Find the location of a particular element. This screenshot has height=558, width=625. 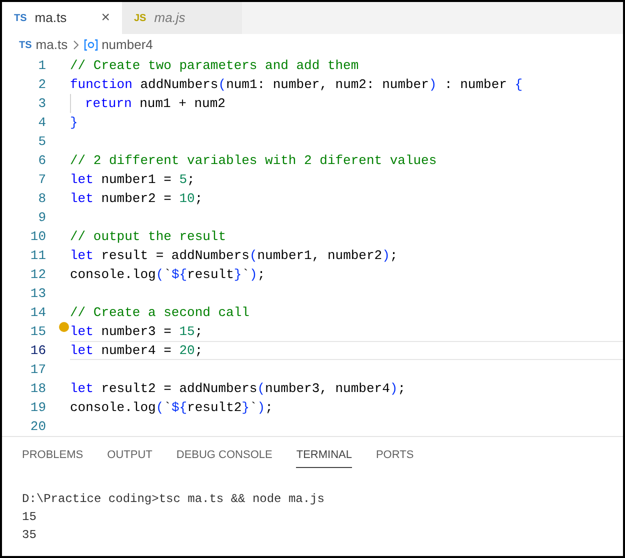

variable-symbol-icon is located at coordinates (91, 45).